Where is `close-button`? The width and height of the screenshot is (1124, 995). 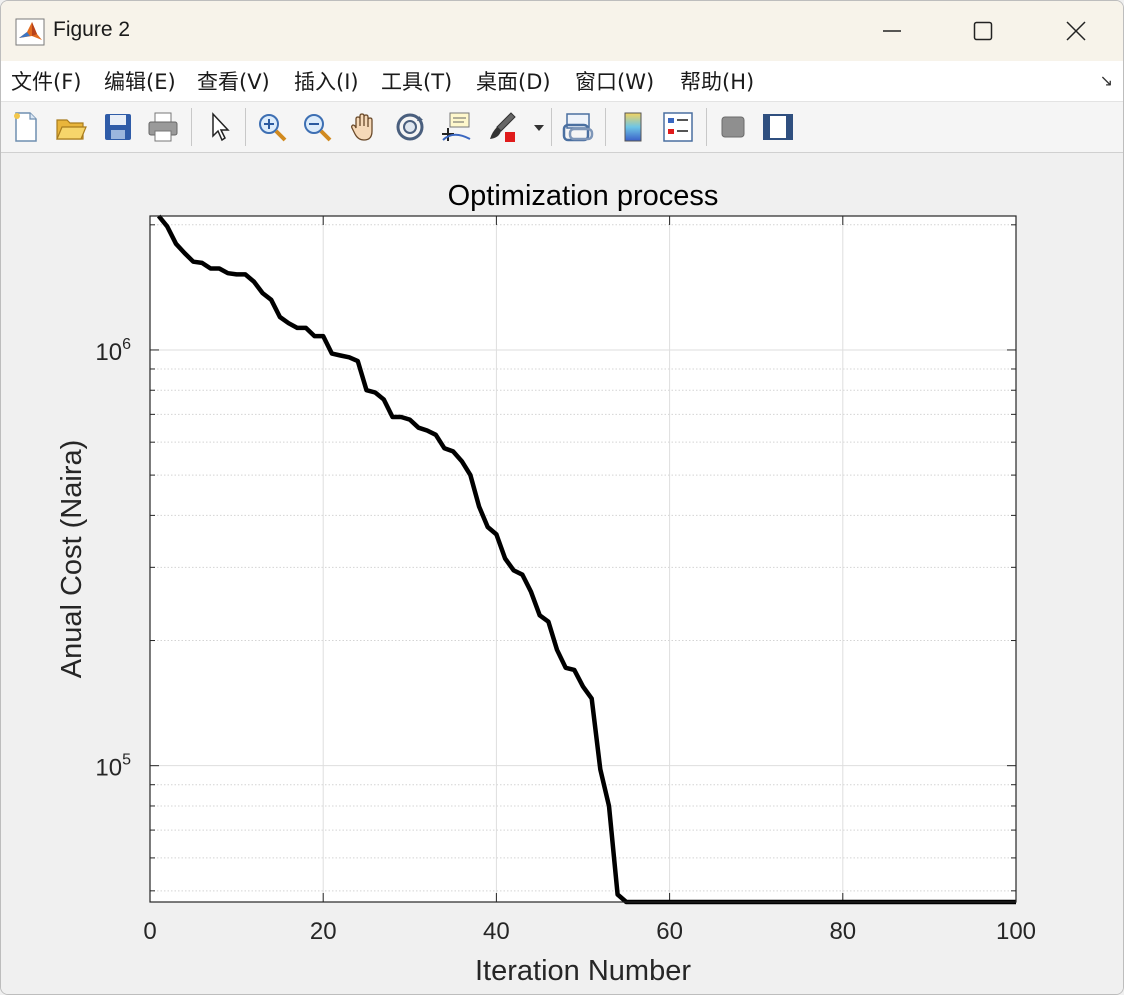 close-button is located at coordinates (1076, 31).